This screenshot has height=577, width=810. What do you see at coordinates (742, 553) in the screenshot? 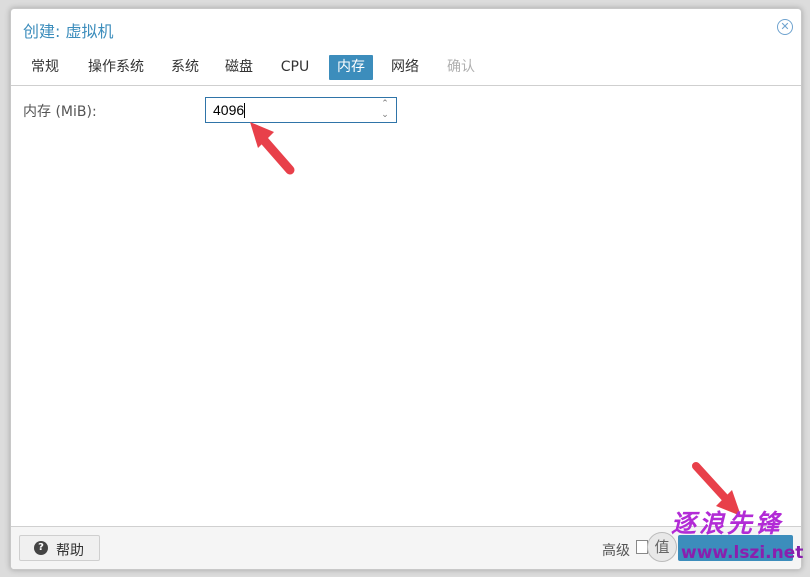
I see `watermark-url: www.lszi.net` at bounding box center [742, 553].